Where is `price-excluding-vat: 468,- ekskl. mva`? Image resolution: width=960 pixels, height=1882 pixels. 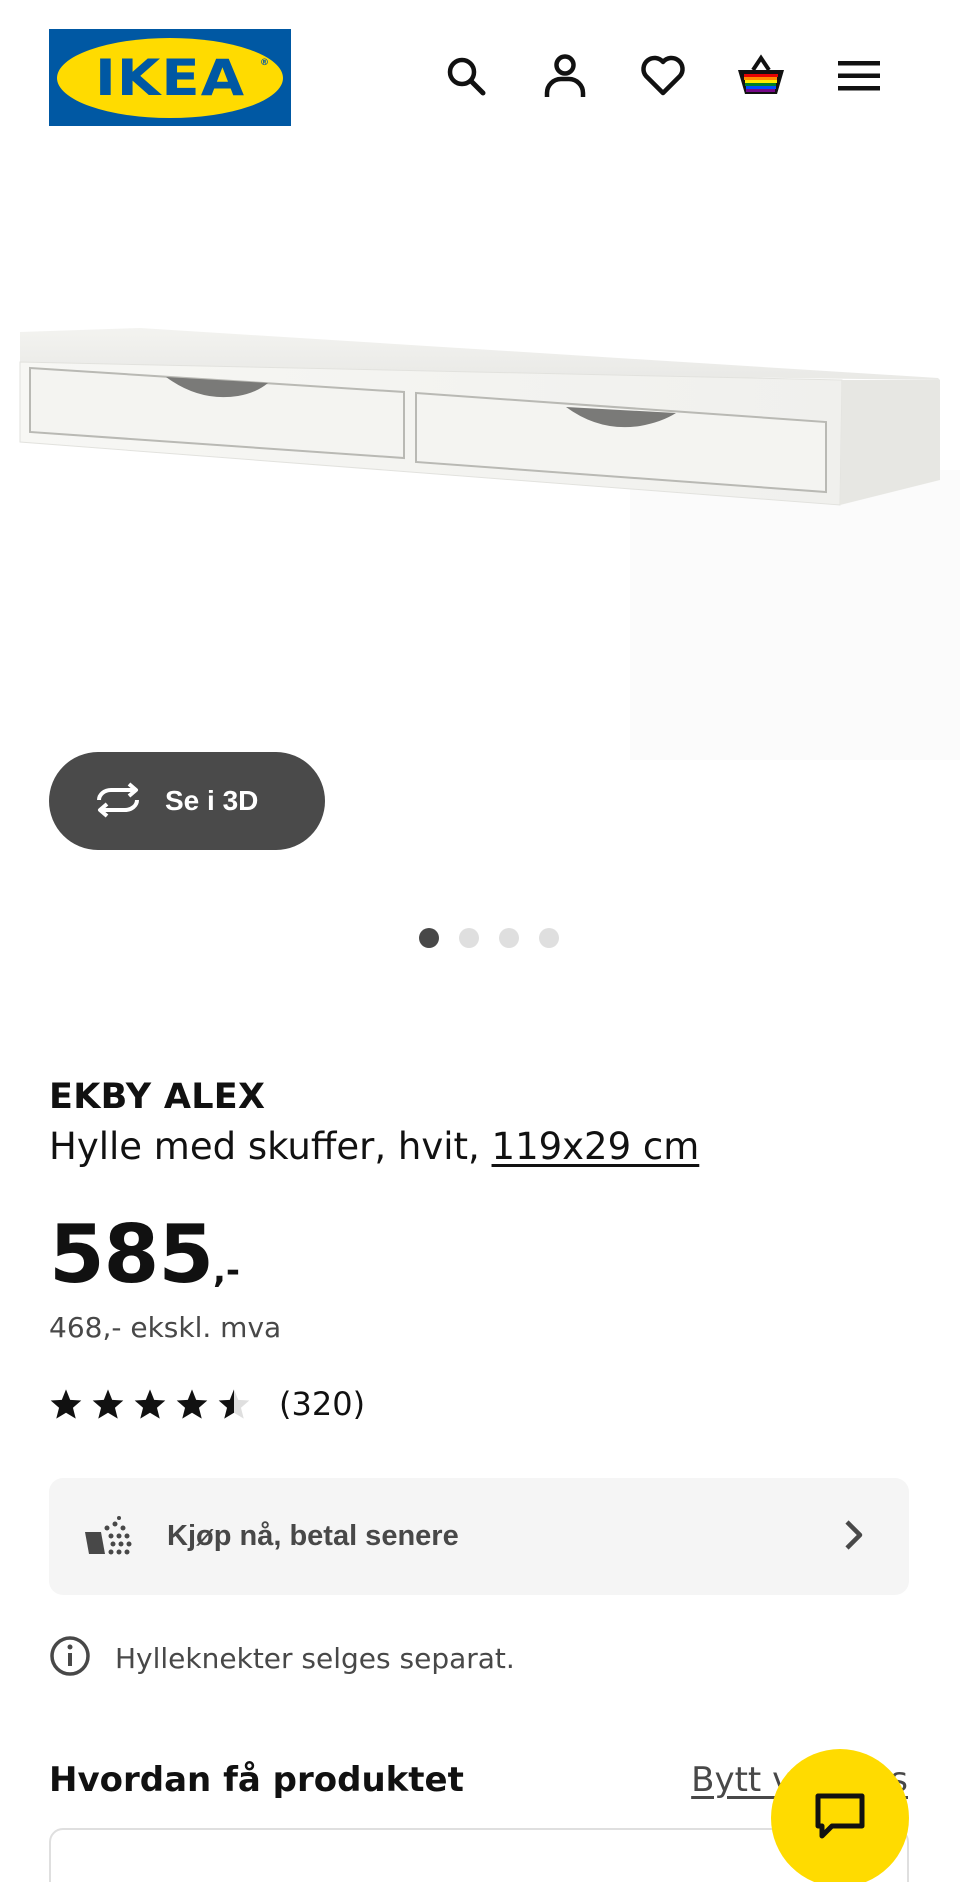
price-excluding-vat: 468,- ekskl. mva is located at coordinates (165, 1327).